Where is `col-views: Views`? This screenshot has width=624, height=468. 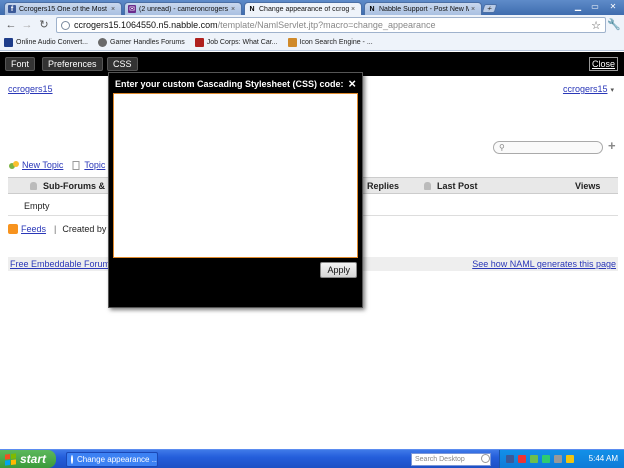 col-views: Views is located at coordinates (587, 186).